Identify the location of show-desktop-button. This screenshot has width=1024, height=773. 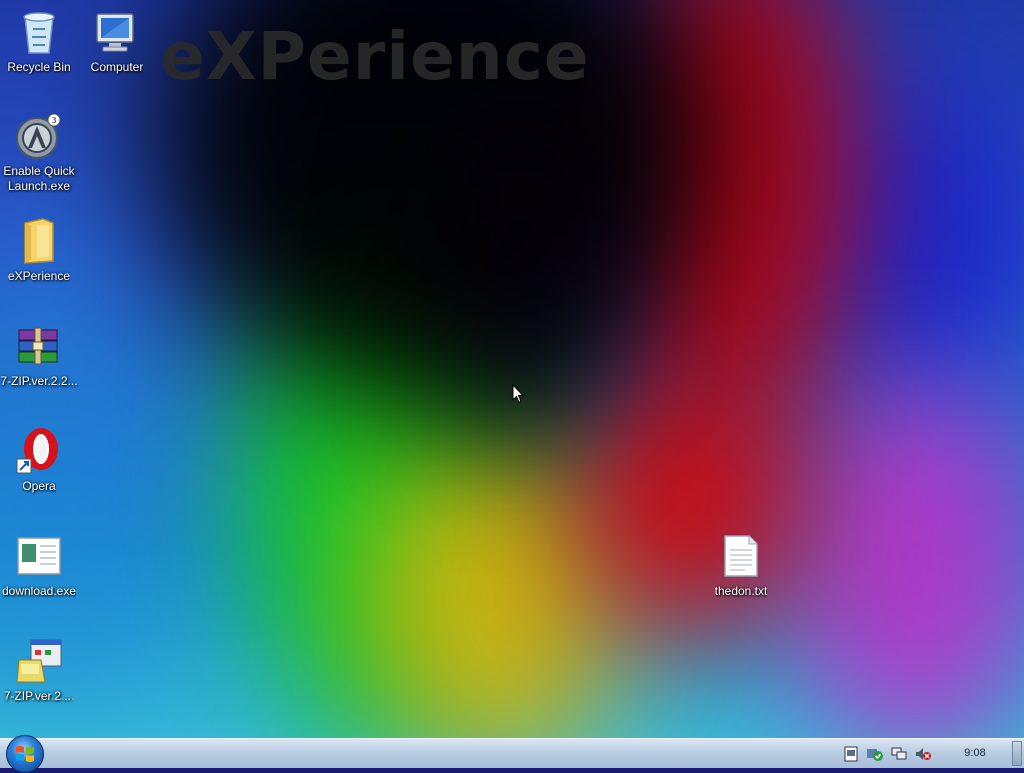
(1017, 753).